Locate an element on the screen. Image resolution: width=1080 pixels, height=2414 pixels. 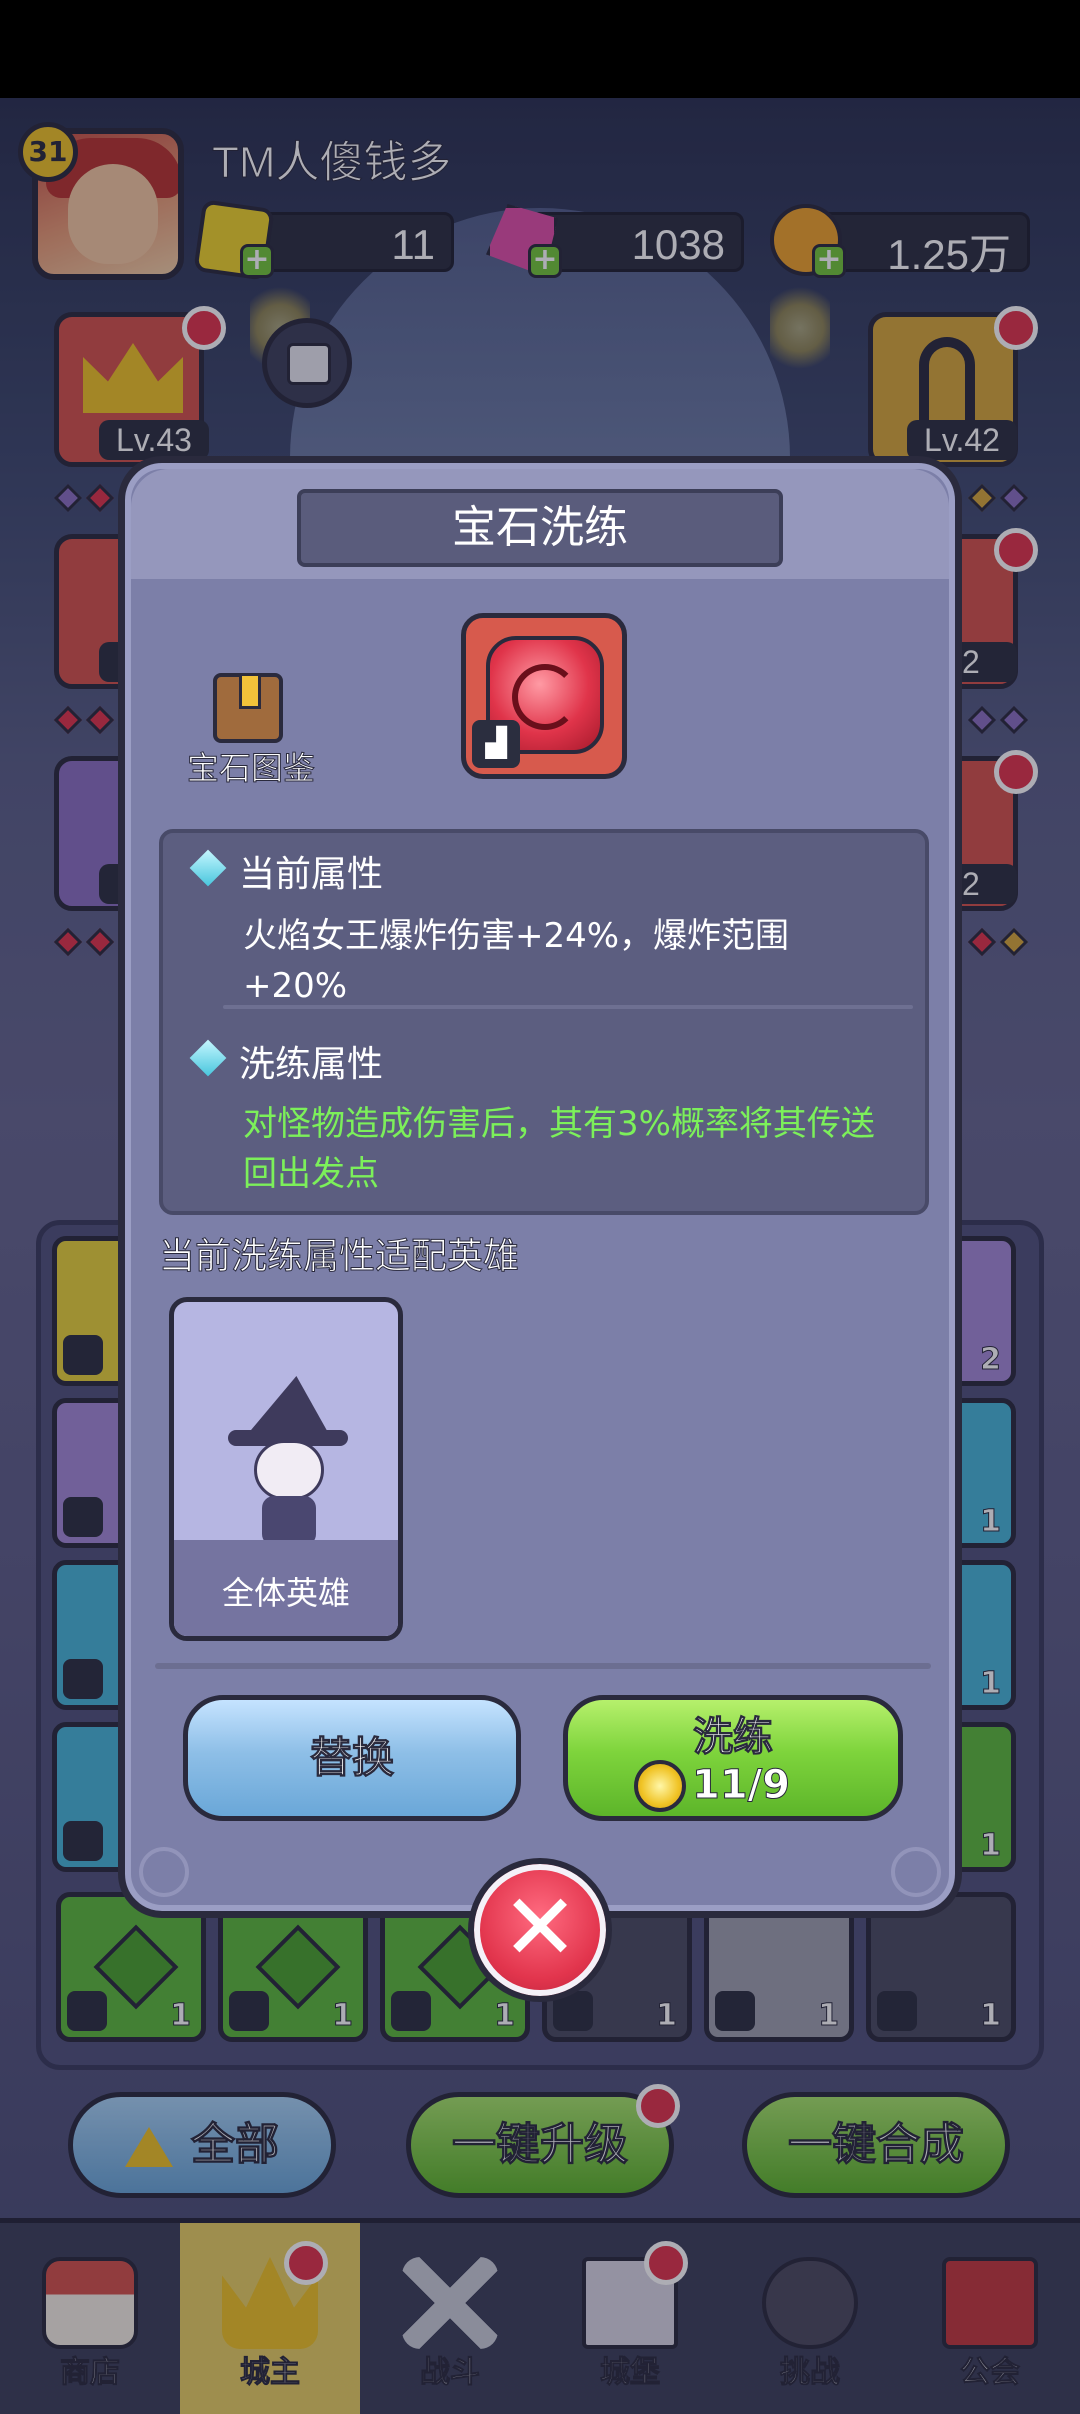
refine-attribute-title: 洗练属性 is located at coordinates (311, 1064).